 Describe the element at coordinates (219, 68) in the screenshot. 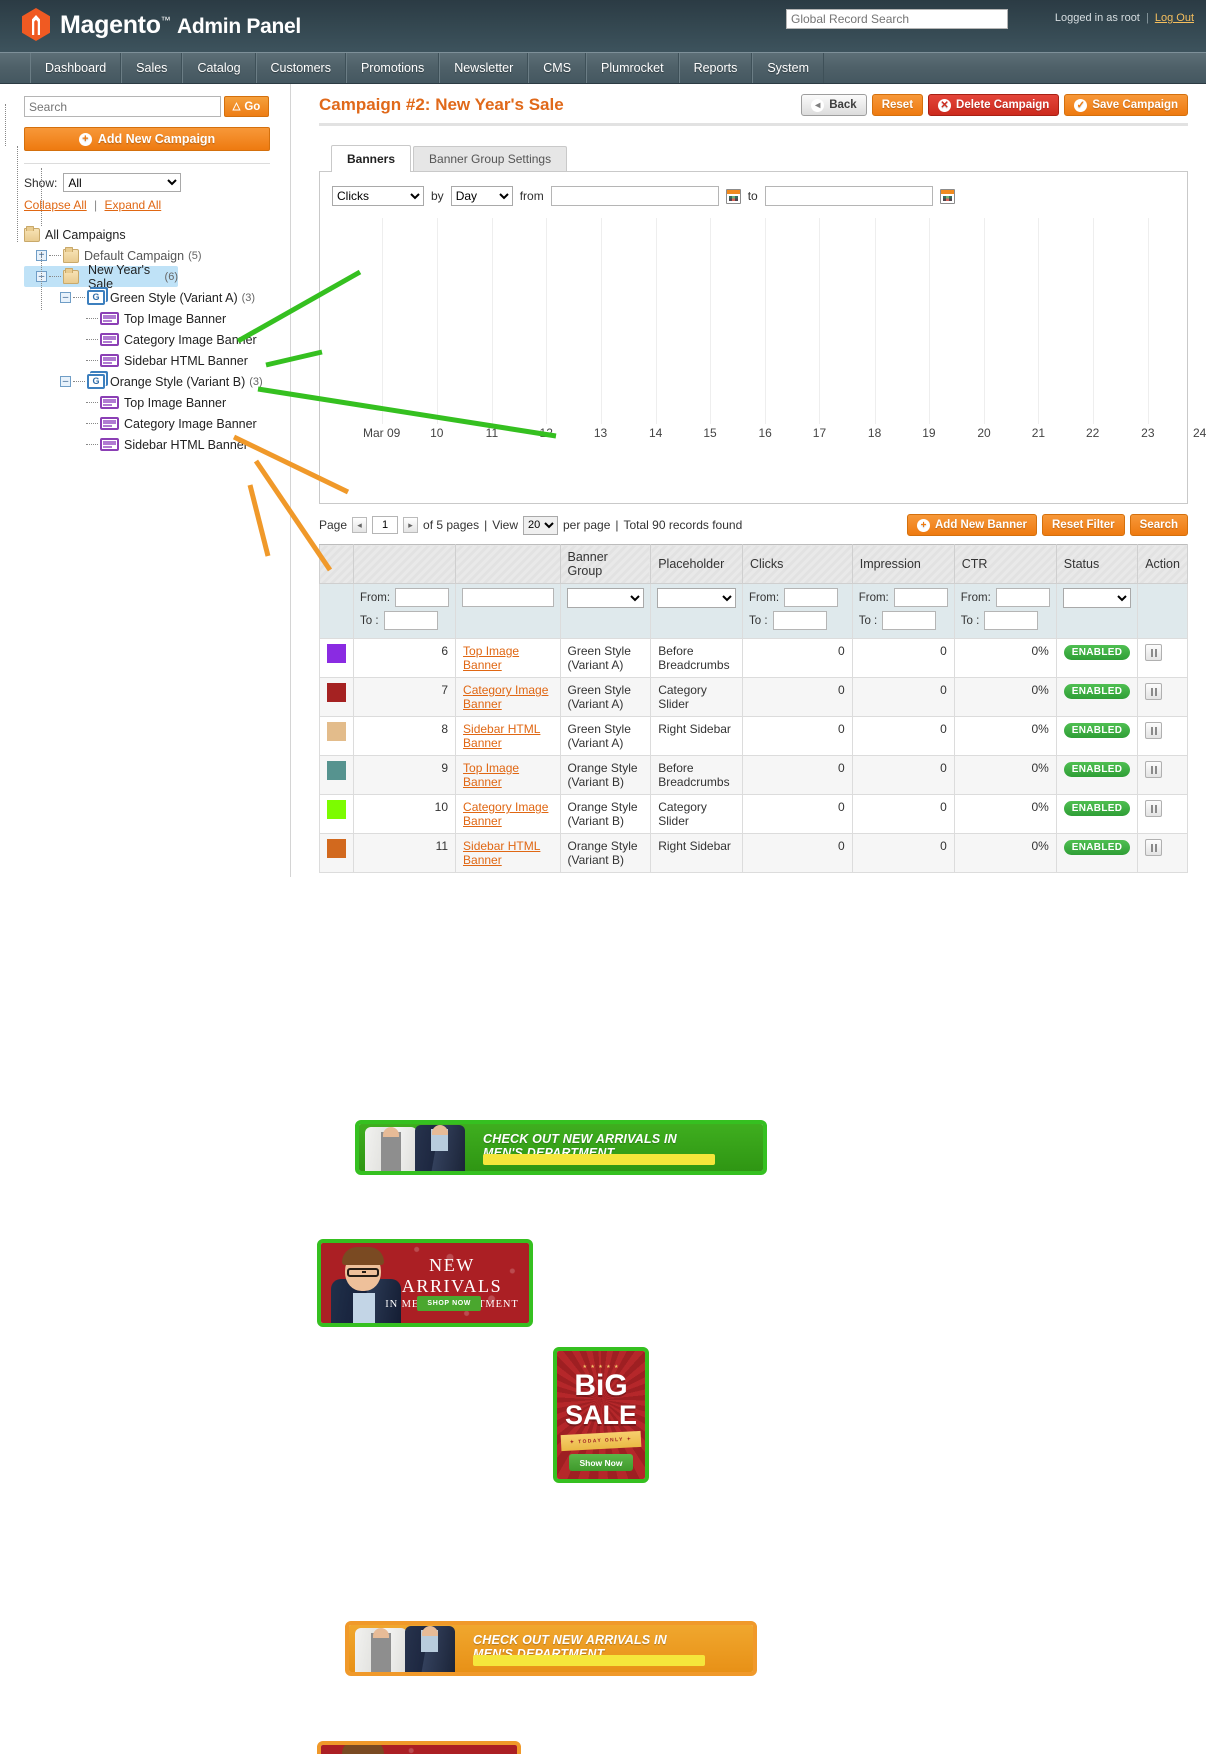

I see `nav-item-catalog: Catalog` at that location.